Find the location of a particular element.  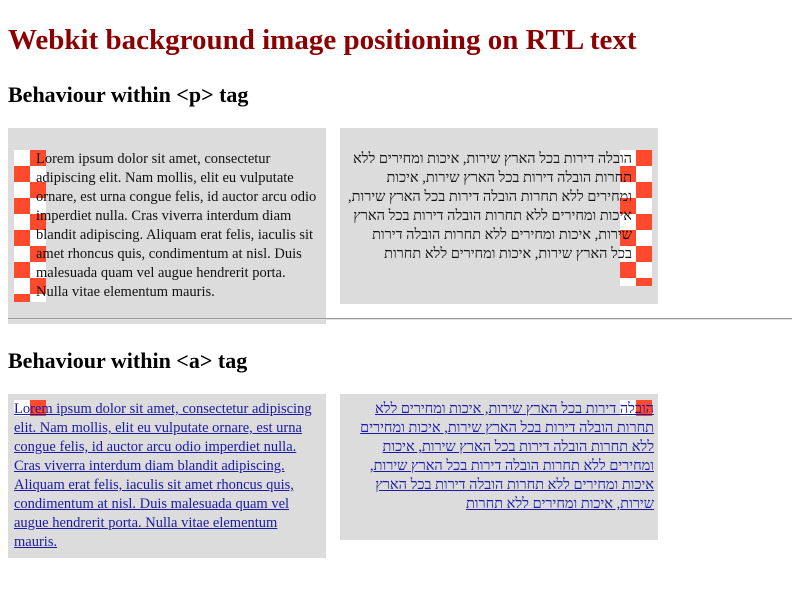

section-heading-p-tag: Behaviour within <p> tag is located at coordinates (128, 94).